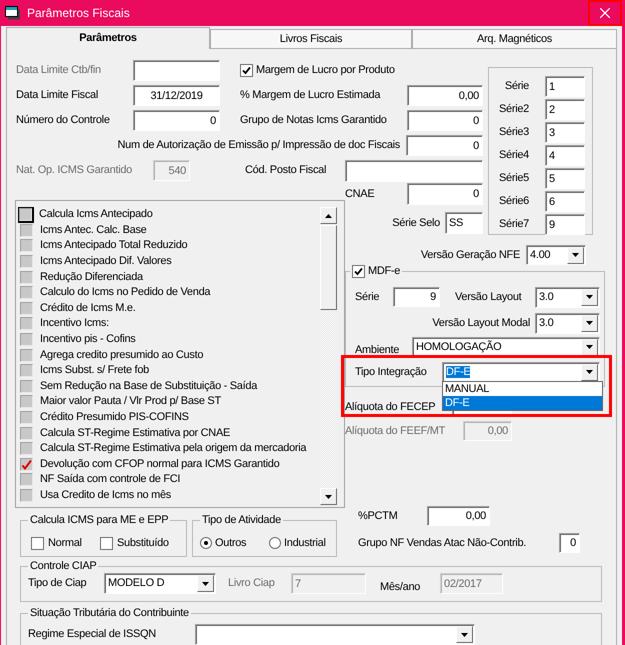 The width and height of the screenshot is (625, 645). Describe the element at coordinates (94, 371) in the screenshot. I see `option-label: Icms Subst. s/ Frete fob` at that location.